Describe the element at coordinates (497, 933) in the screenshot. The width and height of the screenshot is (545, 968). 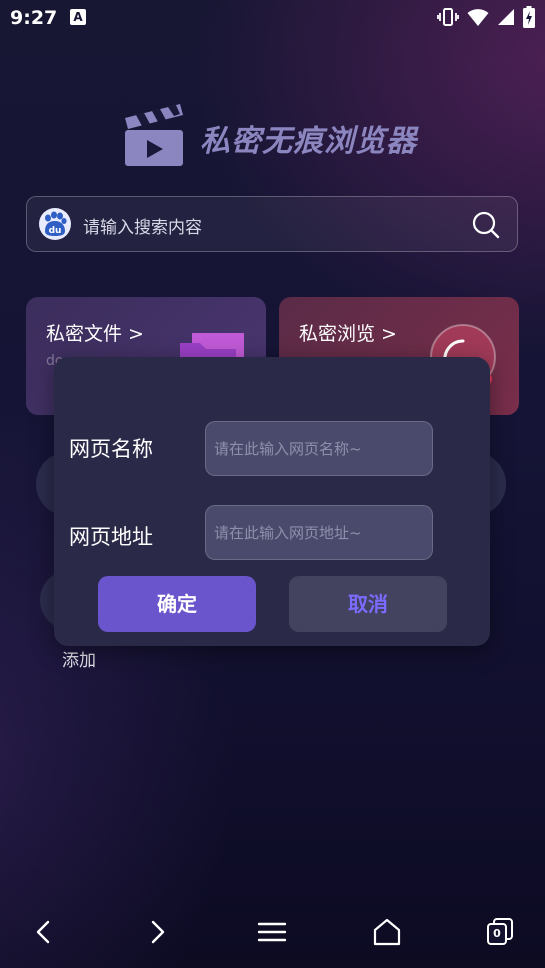
I see `tabs-count: 0` at that location.